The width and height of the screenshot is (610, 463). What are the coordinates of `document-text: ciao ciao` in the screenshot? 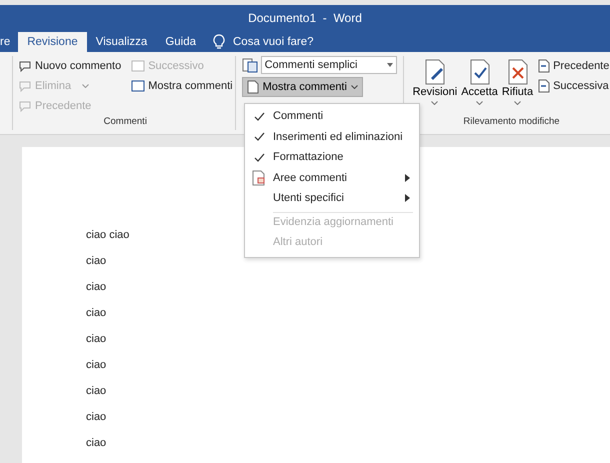 It's located at (108, 236).